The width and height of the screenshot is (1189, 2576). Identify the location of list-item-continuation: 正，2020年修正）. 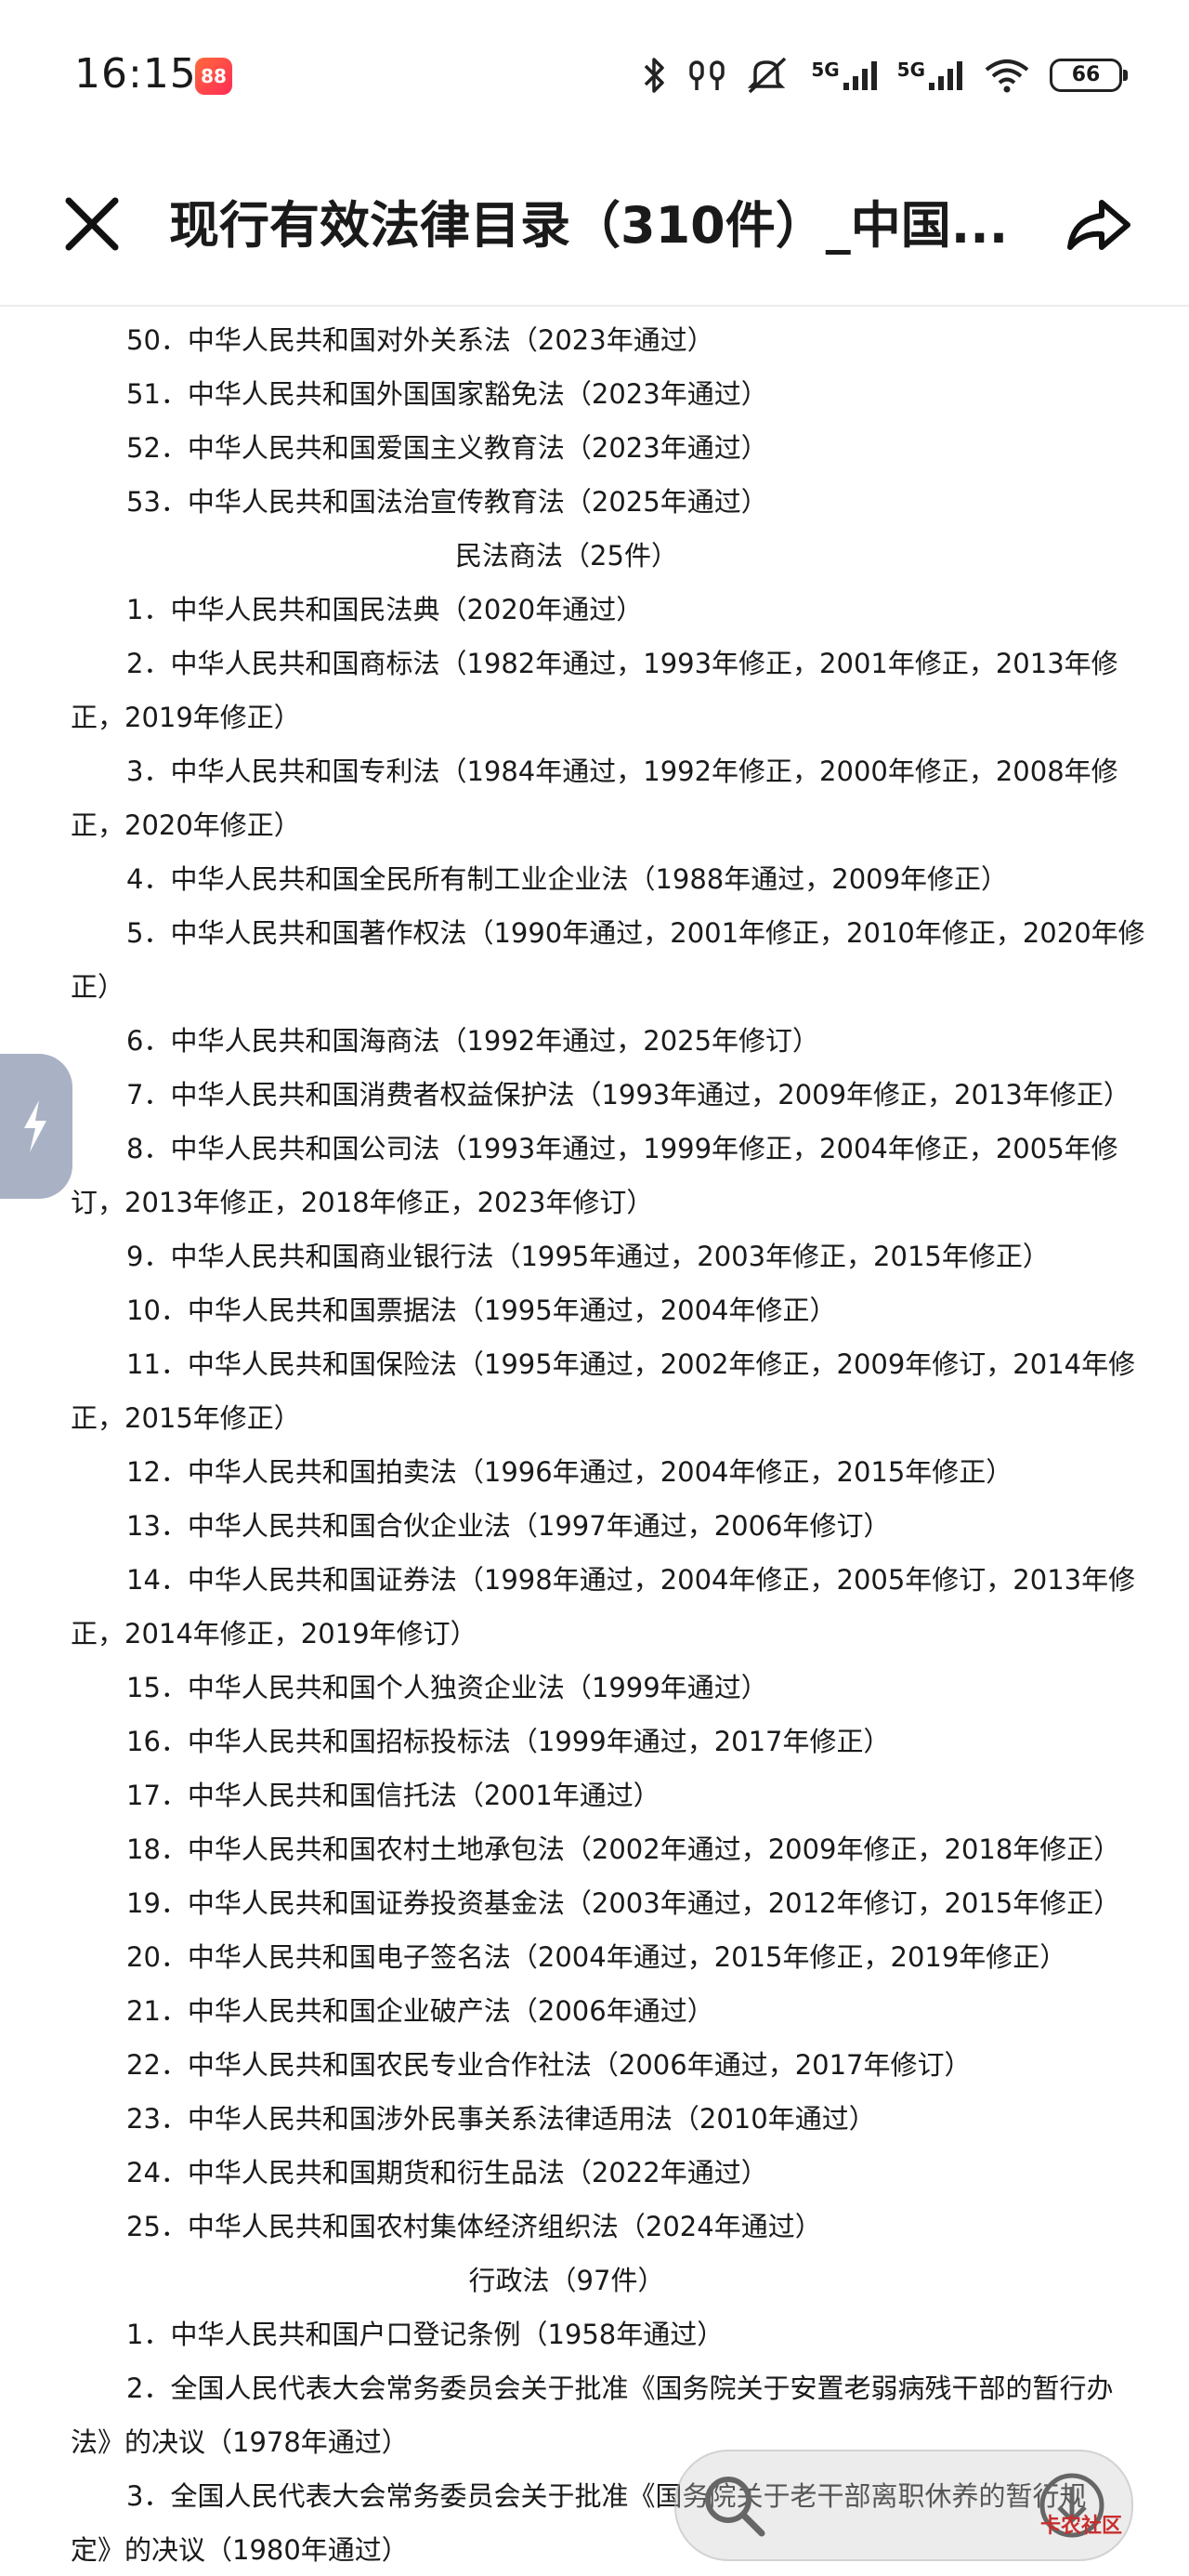
(186, 825).